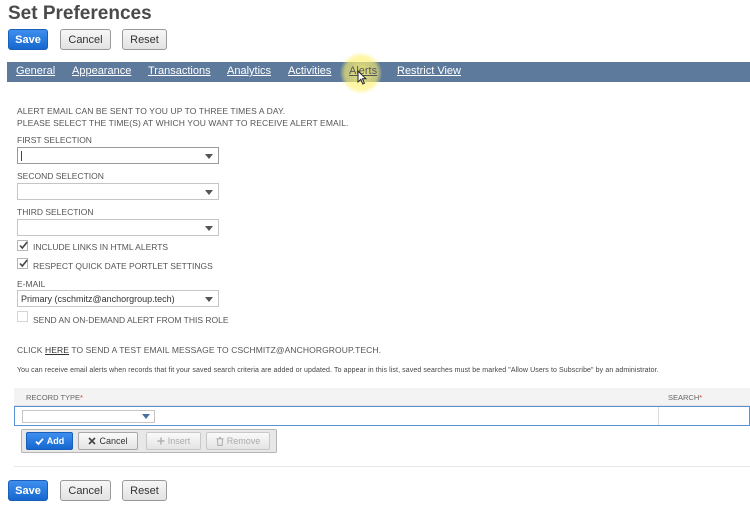 The width and height of the screenshot is (750, 505). What do you see at coordinates (429, 71) in the screenshot?
I see `tab-restrict-view: Restrict View` at bounding box center [429, 71].